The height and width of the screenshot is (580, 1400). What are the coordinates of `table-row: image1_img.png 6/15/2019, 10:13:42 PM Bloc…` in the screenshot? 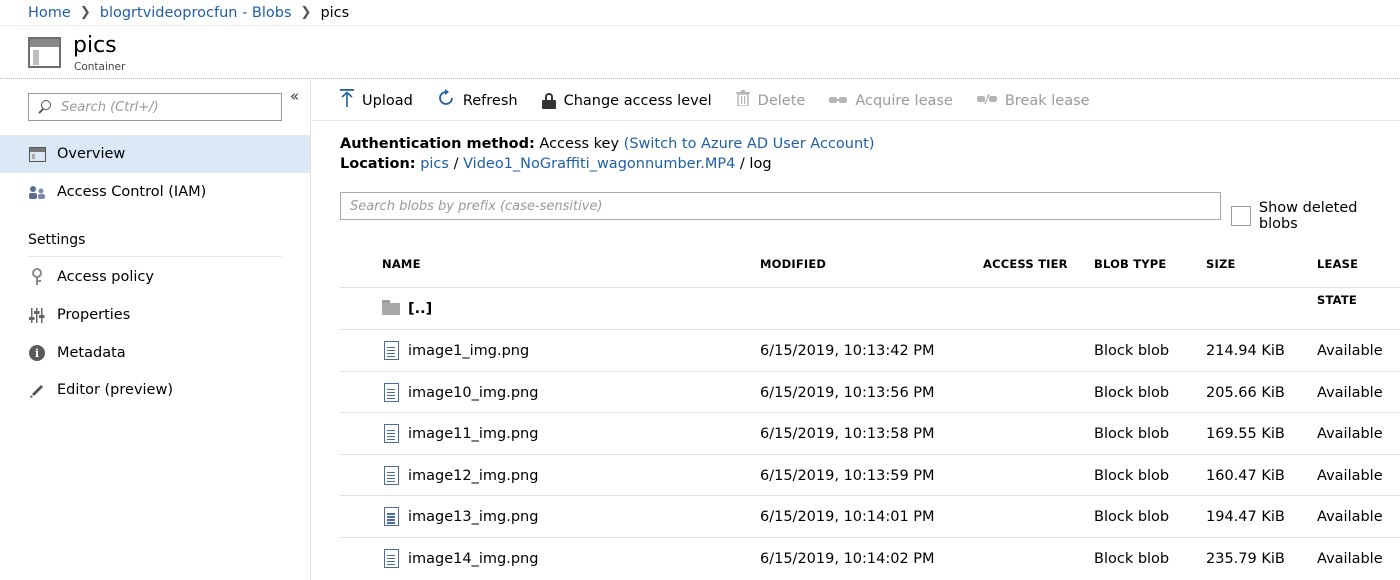 It's located at (870, 349).